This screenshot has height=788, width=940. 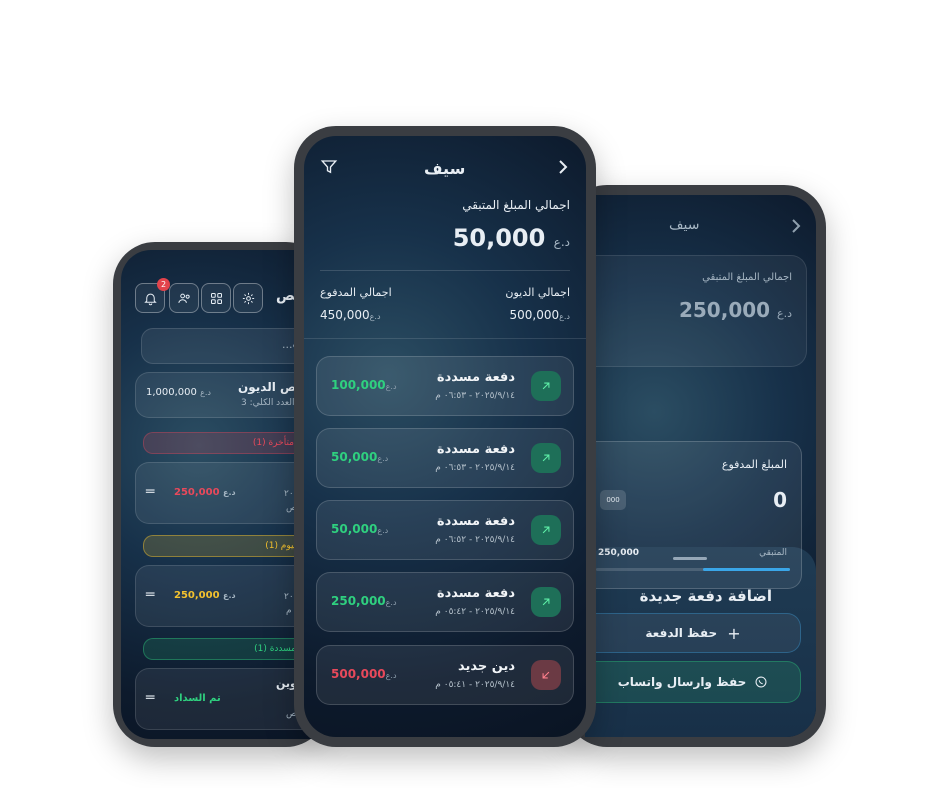 What do you see at coordinates (486, 666) in the screenshot?
I see `transaction-title: دين جديد` at bounding box center [486, 666].